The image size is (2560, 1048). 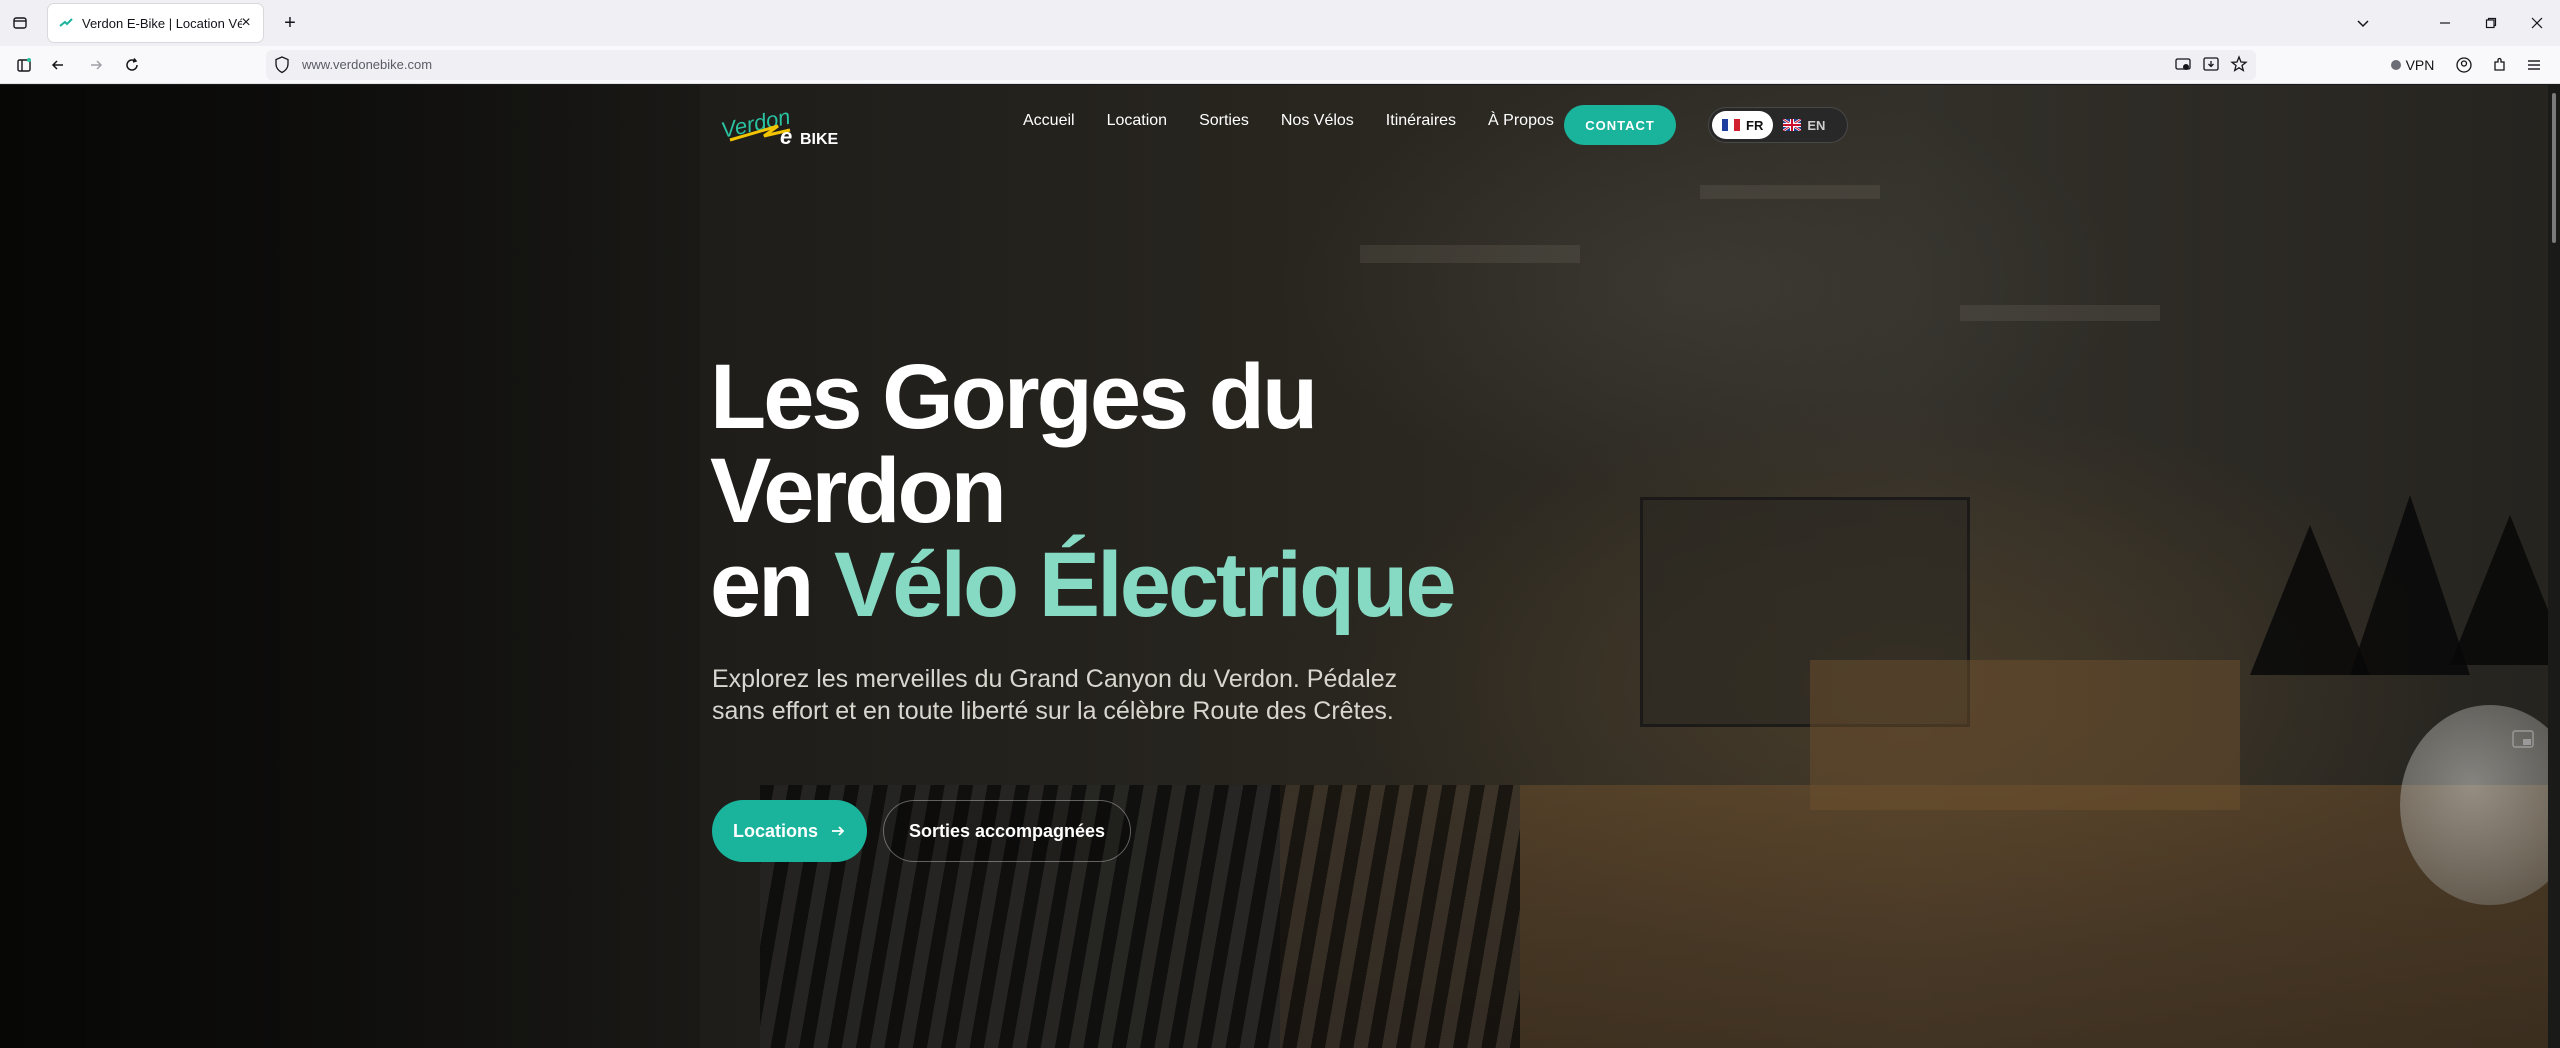 I want to click on tab-close-icon: ×, so click(x=246, y=23).